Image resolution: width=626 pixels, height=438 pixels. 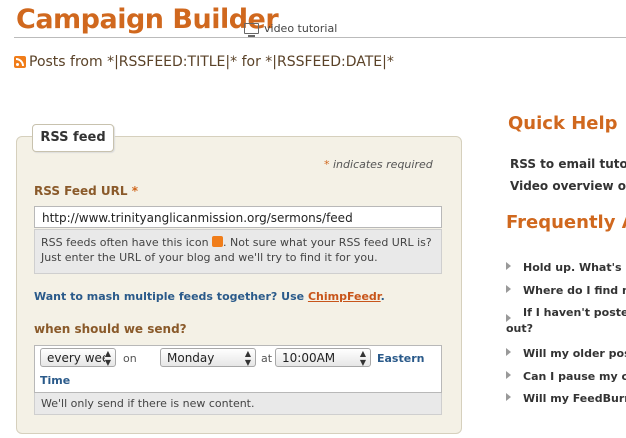 I want to click on header-divider, so click(x=320, y=37).